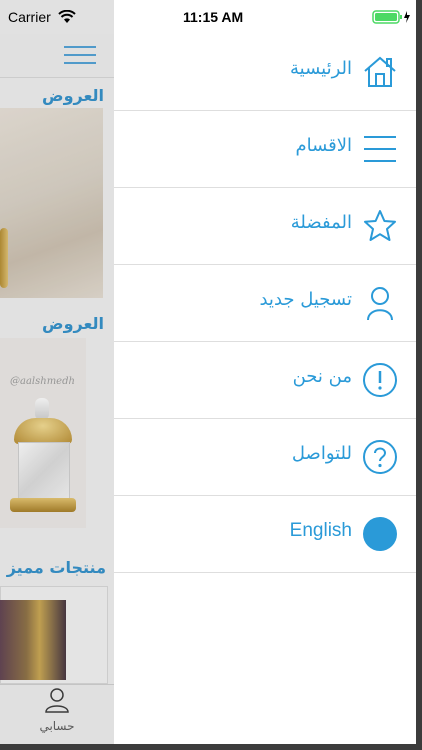  What do you see at coordinates (380, 380) in the screenshot?
I see `info-icon` at bounding box center [380, 380].